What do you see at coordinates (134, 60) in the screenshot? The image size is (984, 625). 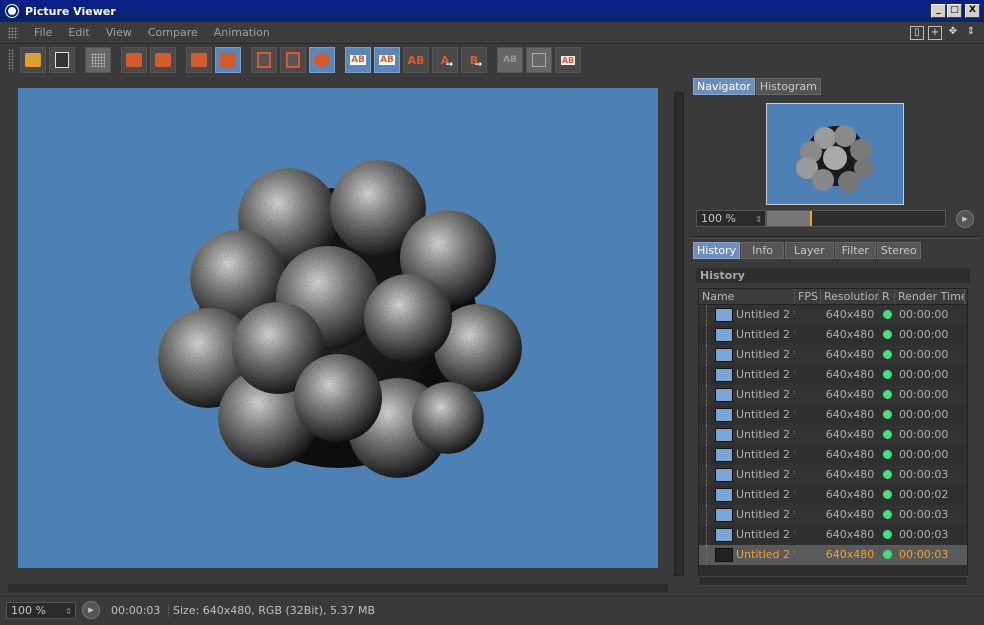 I see `pixel-grid-button` at bounding box center [134, 60].